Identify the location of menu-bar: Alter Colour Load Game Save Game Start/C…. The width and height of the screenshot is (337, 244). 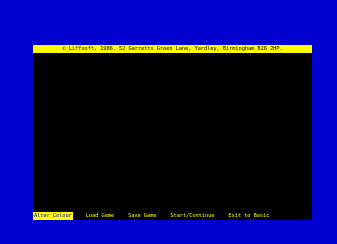
(172, 216).